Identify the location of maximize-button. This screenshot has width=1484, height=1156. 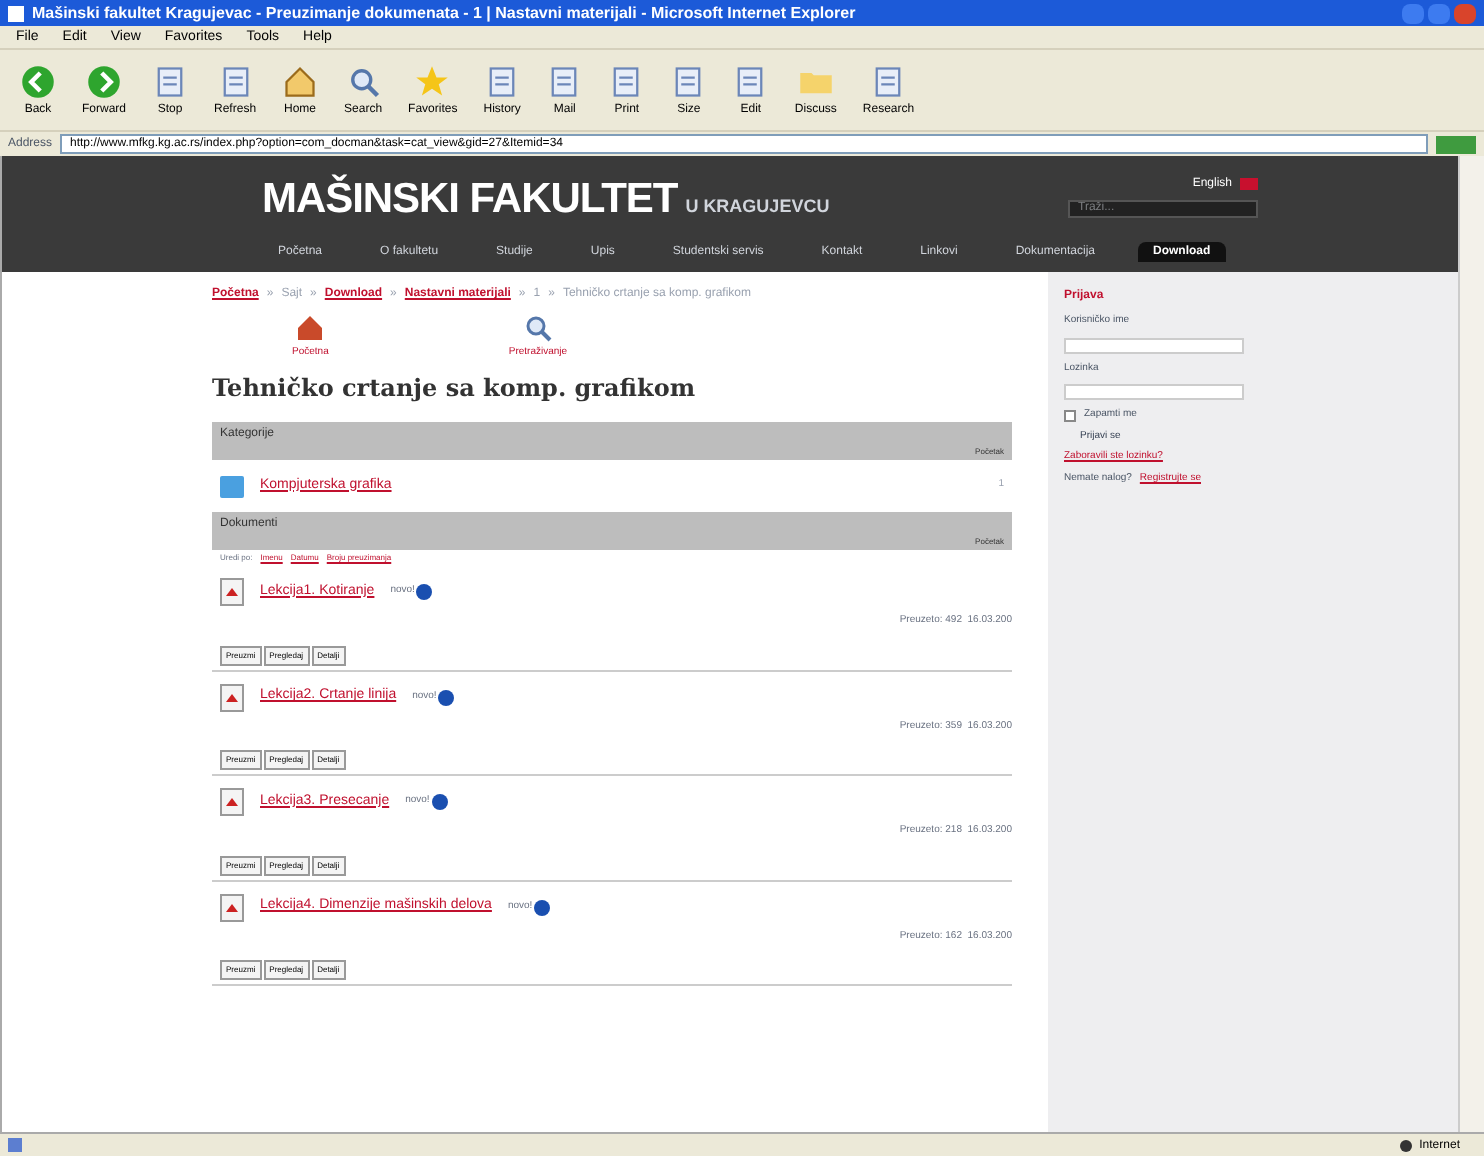
(1439, 13).